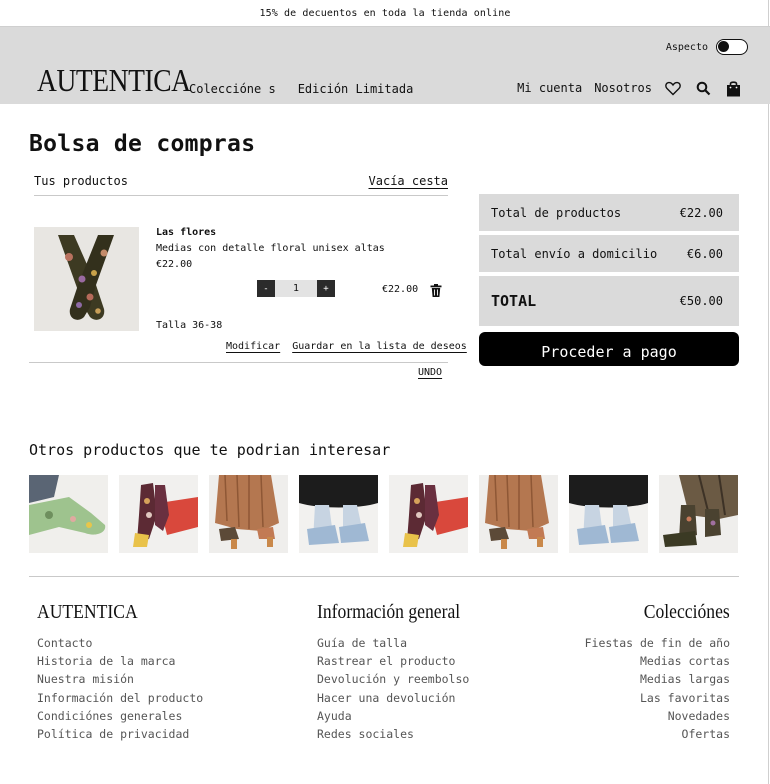 This screenshot has width=770, height=784. Describe the element at coordinates (120, 698) in the screenshot. I see `footer-link: Información del producto` at that location.